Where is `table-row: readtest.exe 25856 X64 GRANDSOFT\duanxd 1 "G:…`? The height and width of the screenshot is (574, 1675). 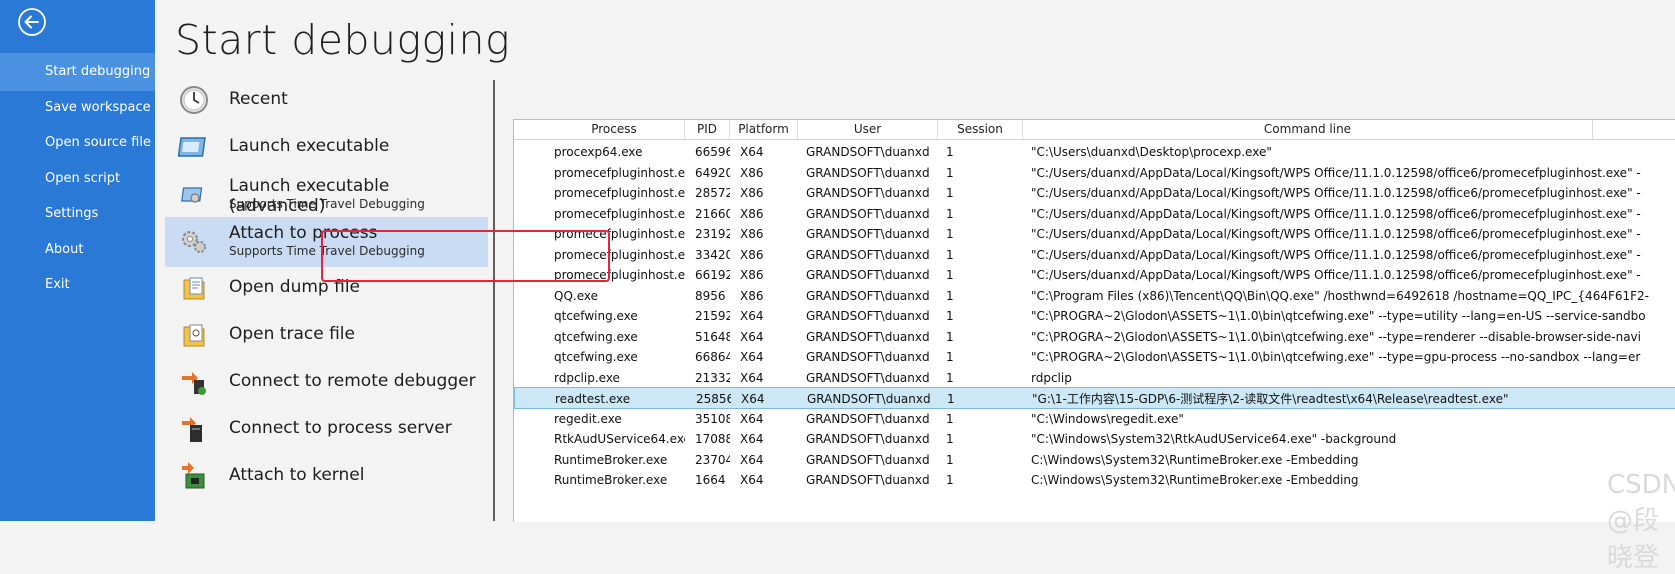
table-row: readtest.exe 25856 X64 GRANDSOFT\duanxd 1 "G:… is located at coordinates (1094, 398).